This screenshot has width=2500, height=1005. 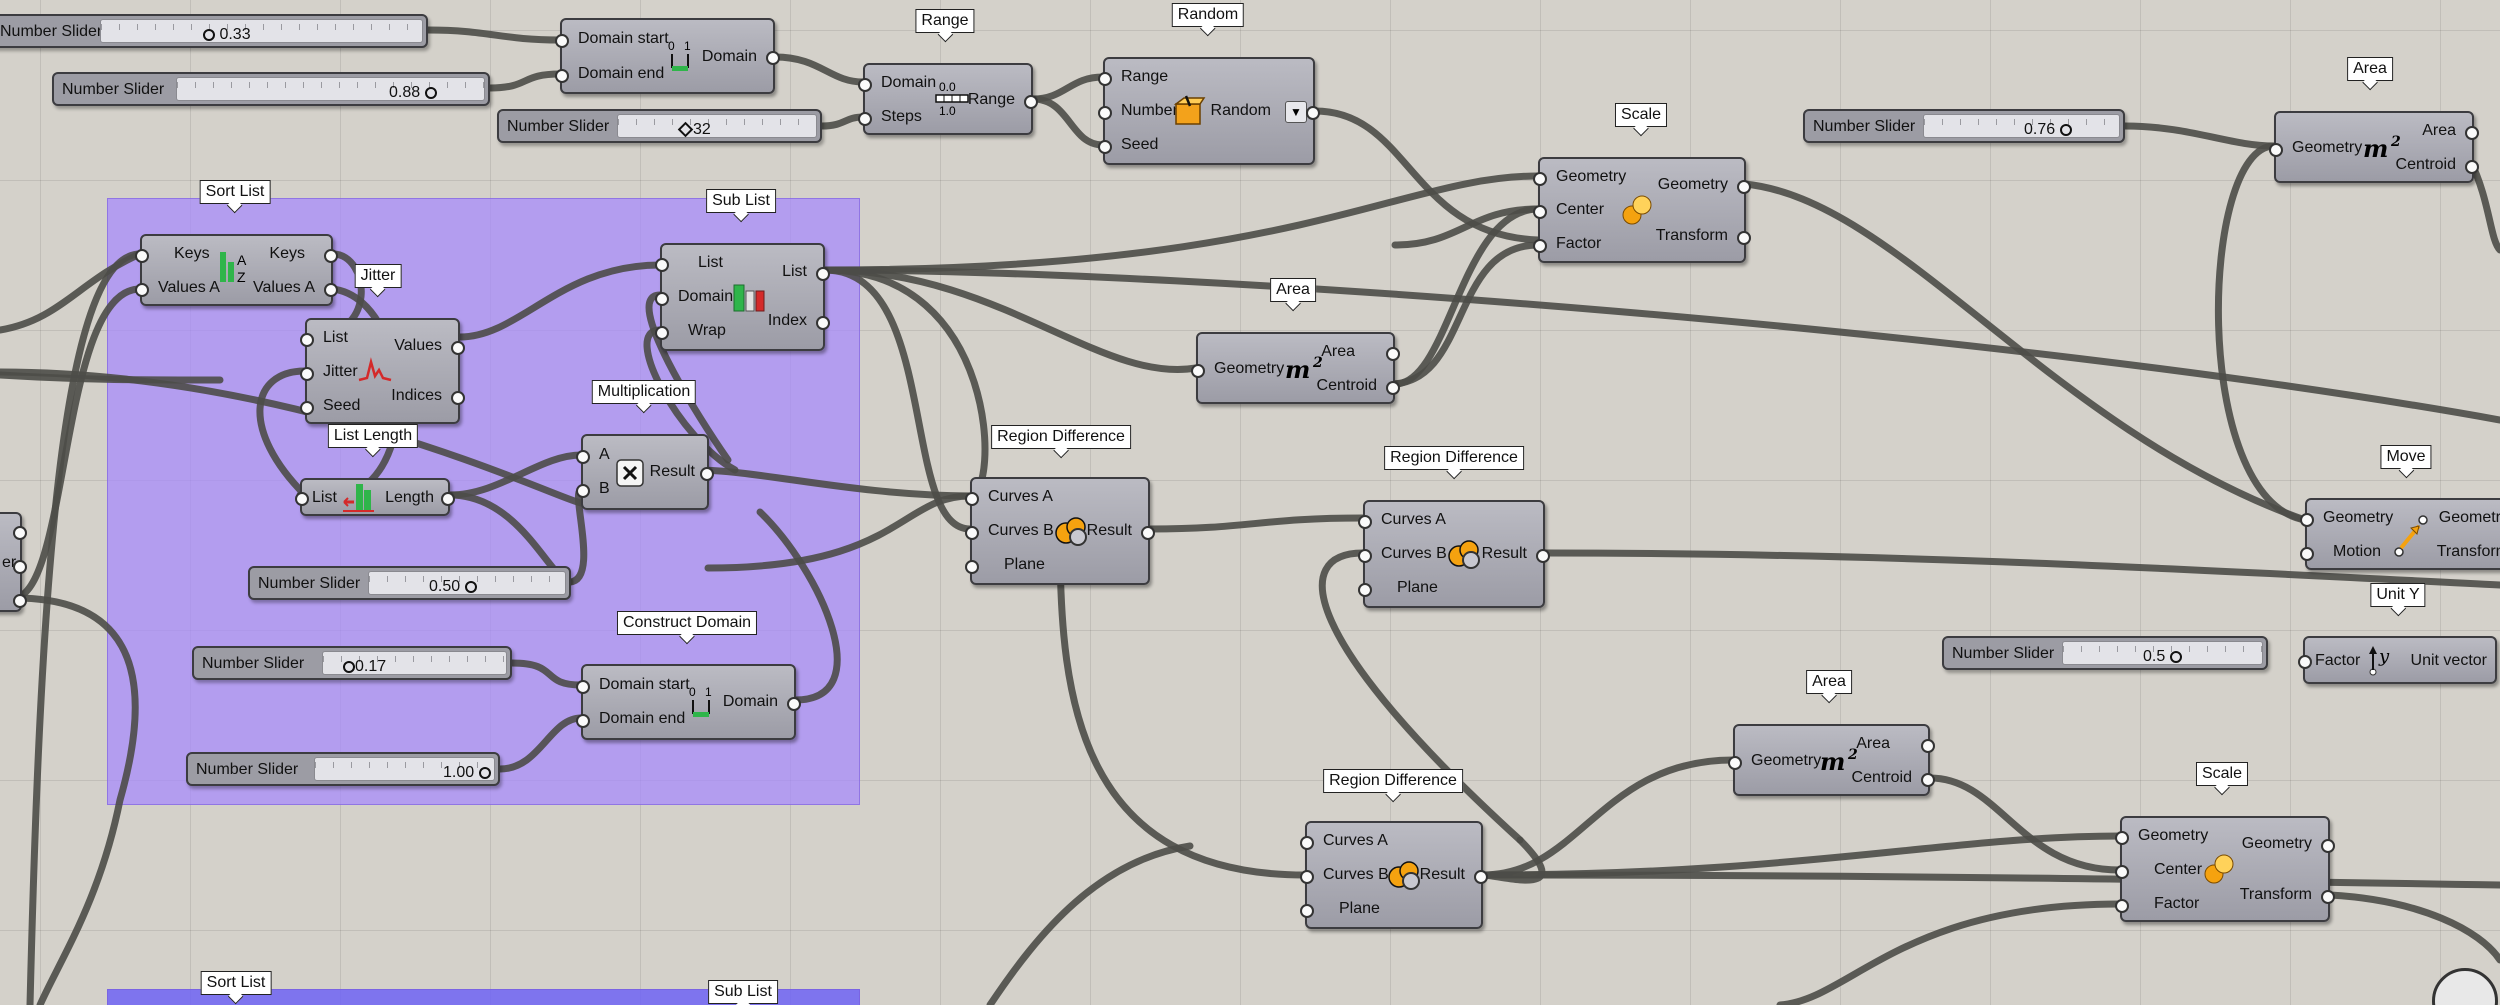 What do you see at coordinates (2397, 660) in the screenshot?
I see `unit-y-component: Factor Unit vector y` at bounding box center [2397, 660].